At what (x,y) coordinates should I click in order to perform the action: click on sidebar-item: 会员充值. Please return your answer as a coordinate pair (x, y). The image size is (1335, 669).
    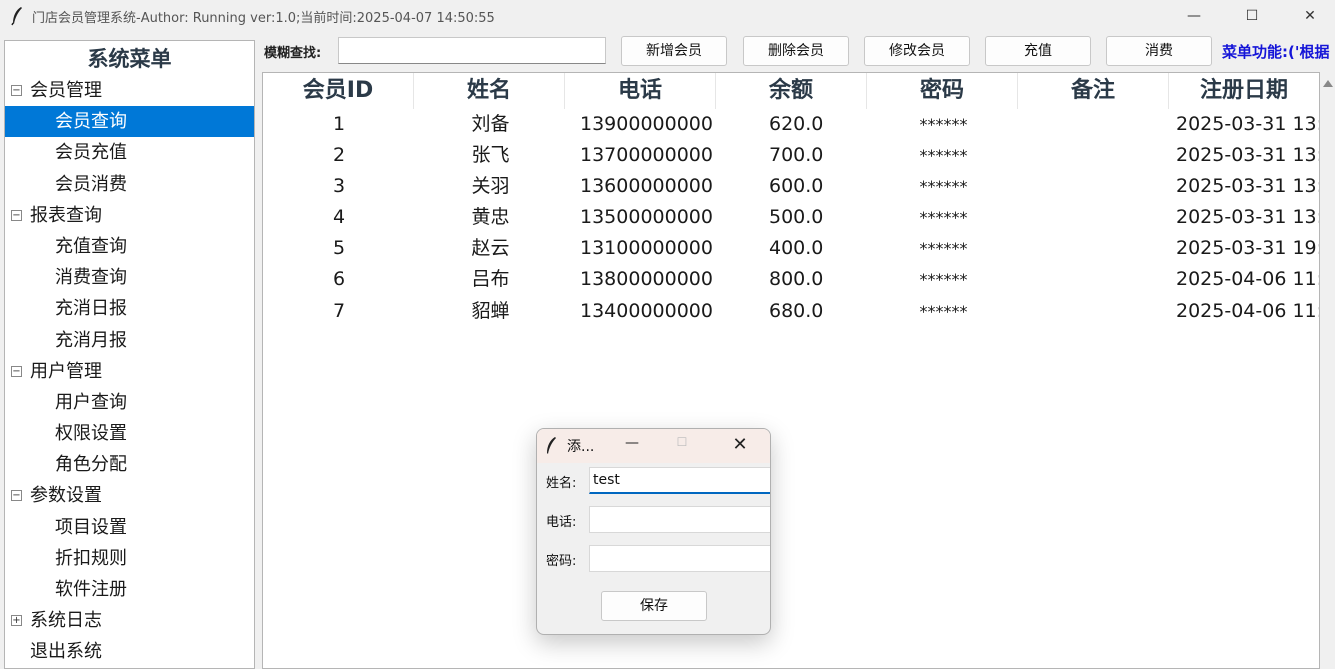
    Looking at the image, I should click on (129, 152).